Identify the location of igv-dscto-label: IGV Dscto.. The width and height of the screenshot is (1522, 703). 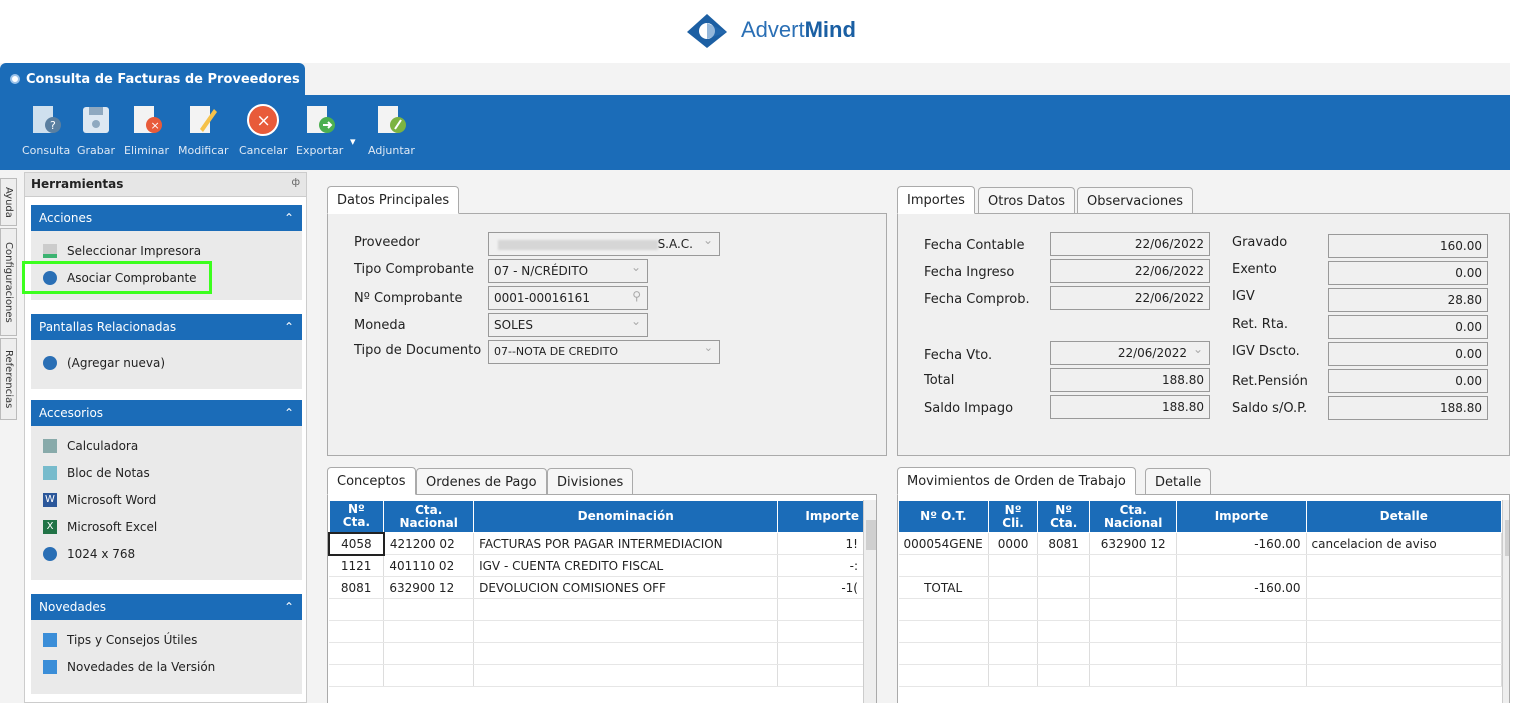
(1266, 351).